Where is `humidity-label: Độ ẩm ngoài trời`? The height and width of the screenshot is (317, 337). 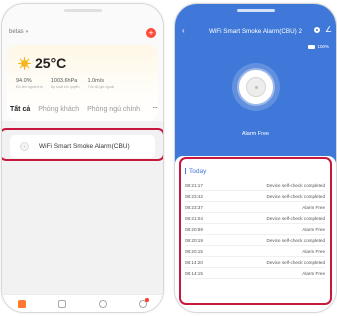 humidity-label: Độ ẩm ngoài trời is located at coordinates (29, 87).